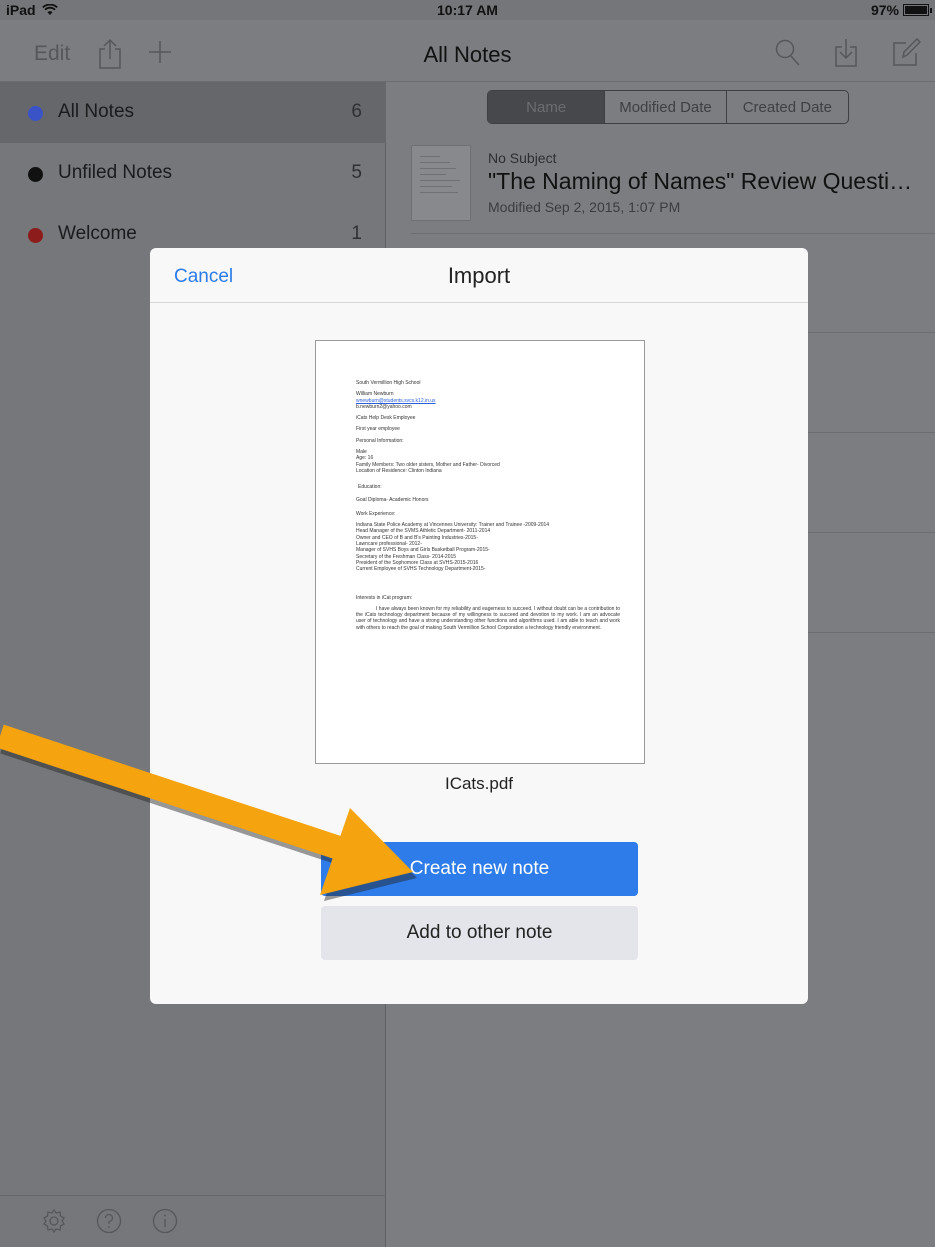  I want to click on sort-by-modified-date: Modified Date, so click(666, 107).